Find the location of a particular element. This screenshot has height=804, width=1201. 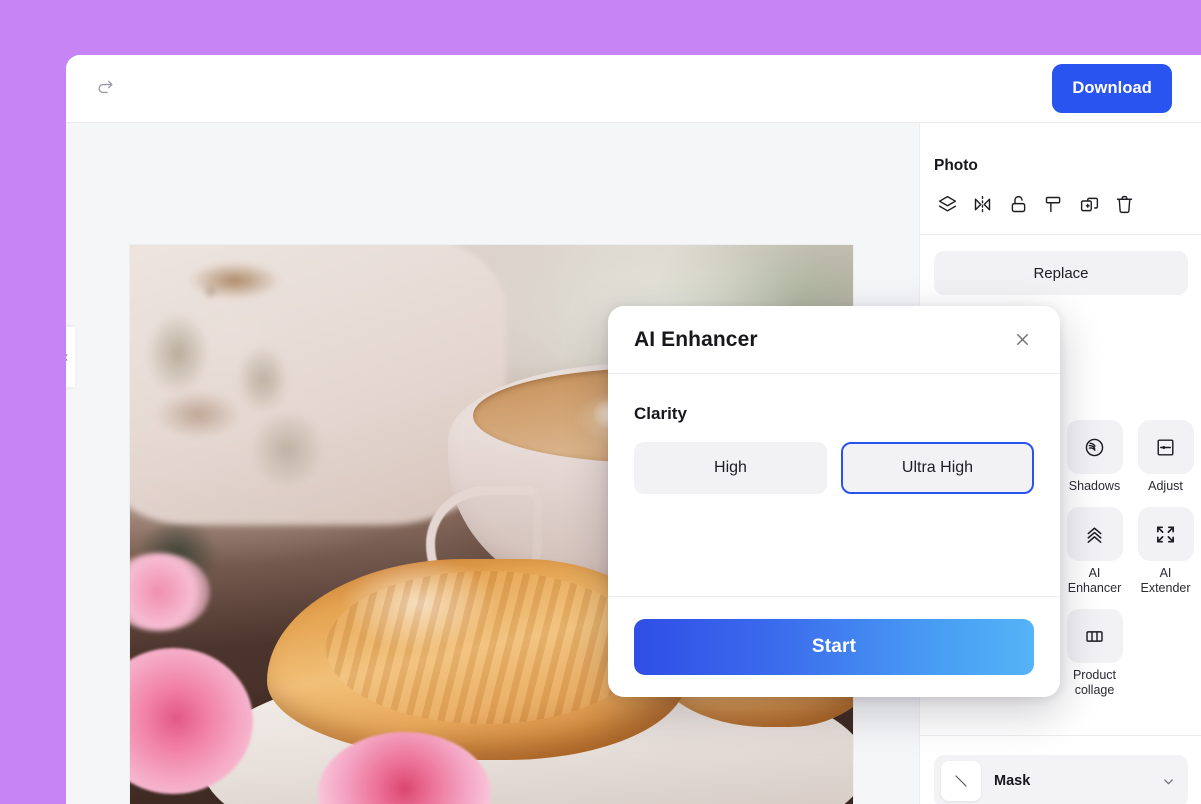

mask-section-divider is located at coordinates (1060, 735).